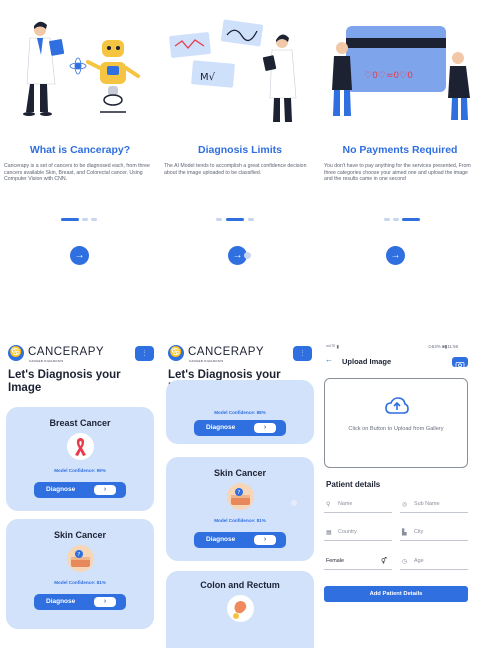 The width and height of the screenshot is (481, 648). What do you see at coordinates (358, 505) in the screenshot?
I see `name-field: ⚲ Name` at bounding box center [358, 505].